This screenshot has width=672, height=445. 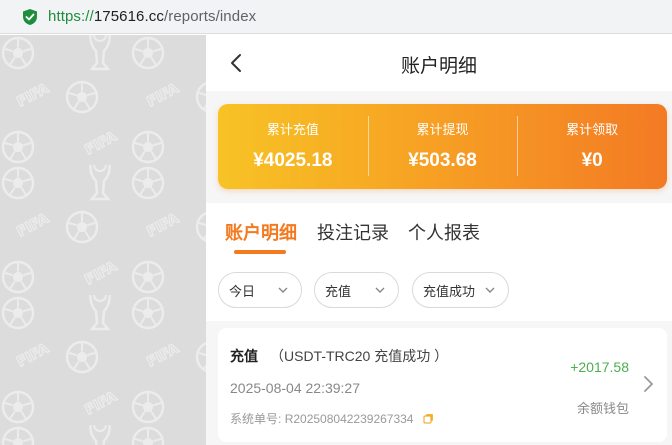 I want to click on tab-bar: 账户明细 投注记录 个人报表, so click(x=439, y=234).